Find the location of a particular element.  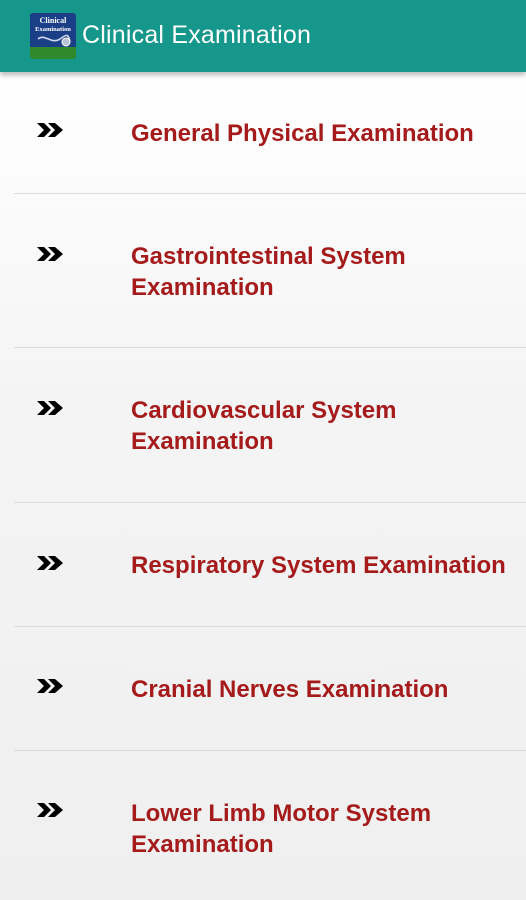

list-item-label: Lower Limb Motor System Examination is located at coordinates (281, 829).